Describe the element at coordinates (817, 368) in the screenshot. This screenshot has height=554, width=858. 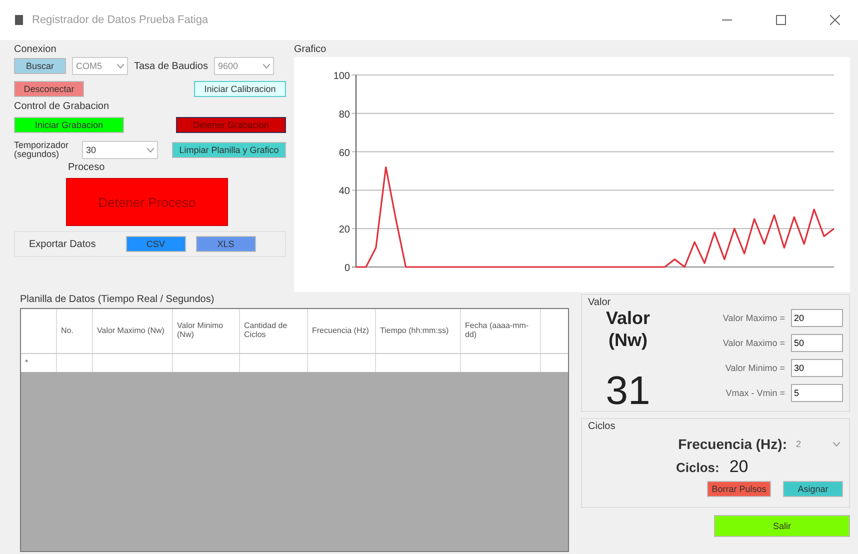
I see `value-field: 30` at that location.